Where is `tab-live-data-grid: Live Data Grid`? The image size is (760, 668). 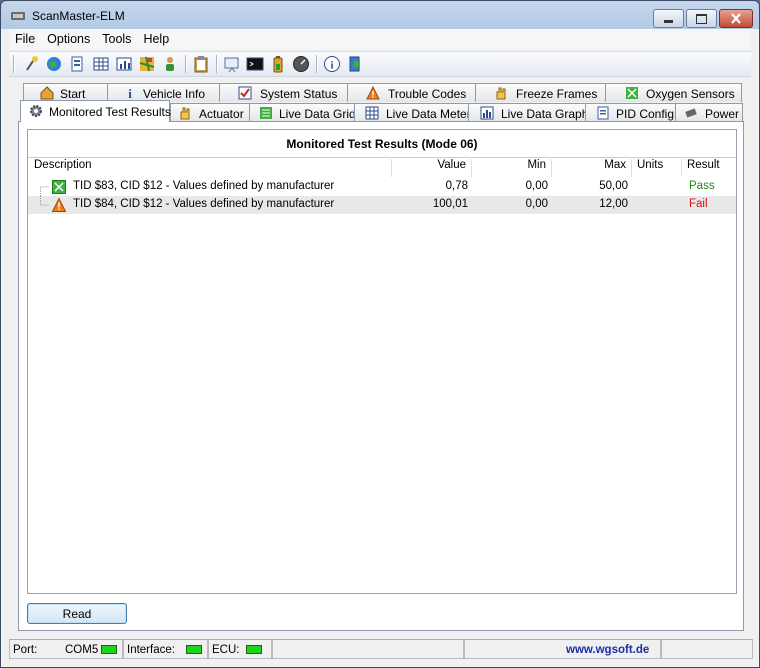
tab-live-data-grid: Live Data Grid is located at coordinates (302, 112).